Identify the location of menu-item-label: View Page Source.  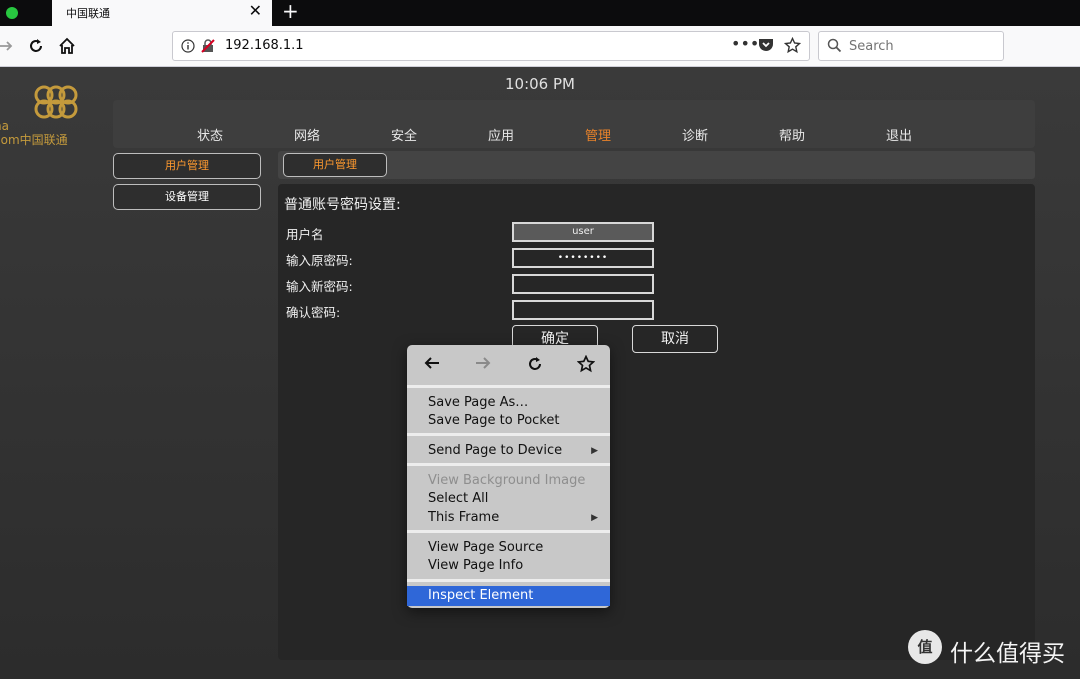
(486, 547).